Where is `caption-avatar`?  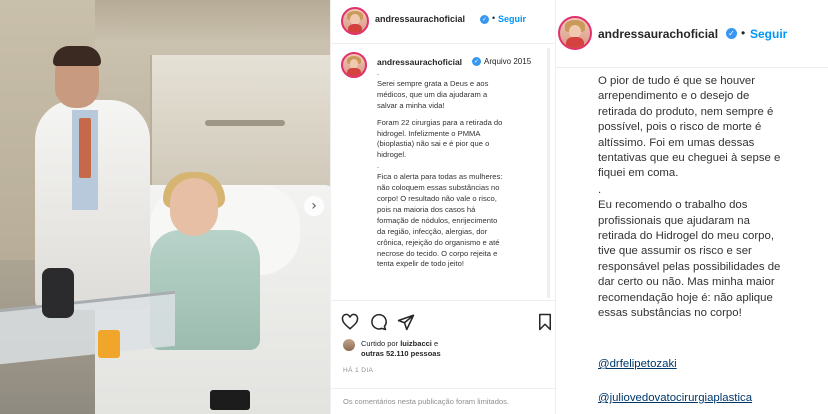 caption-avatar is located at coordinates (354, 65).